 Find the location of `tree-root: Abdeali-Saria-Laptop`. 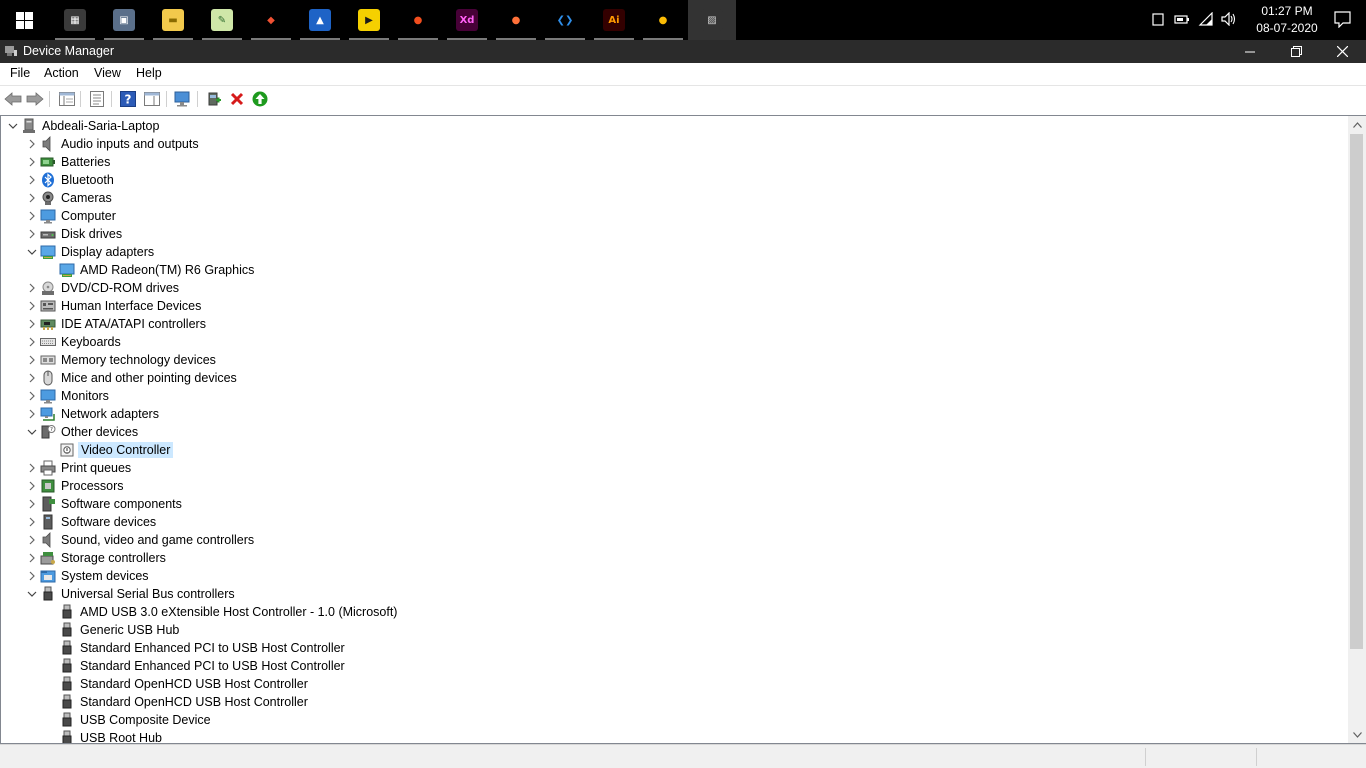

tree-root: Abdeali-Saria-Laptop is located at coordinates (83, 126).